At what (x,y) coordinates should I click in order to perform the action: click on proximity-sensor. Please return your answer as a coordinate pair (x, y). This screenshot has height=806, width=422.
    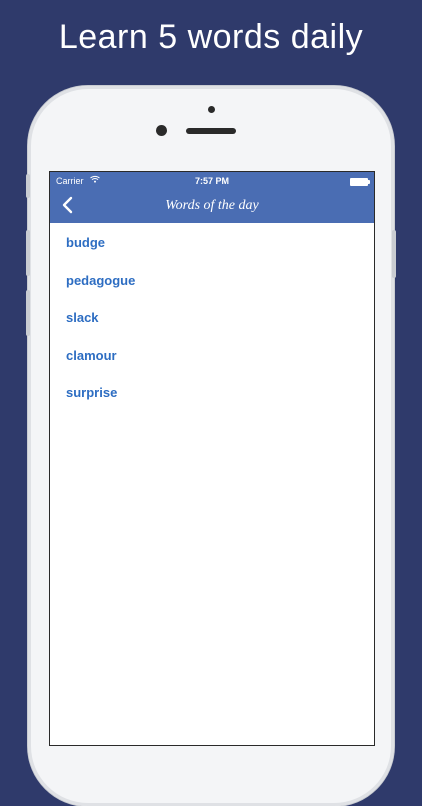
    Looking at the image, I should click on (211, 109).